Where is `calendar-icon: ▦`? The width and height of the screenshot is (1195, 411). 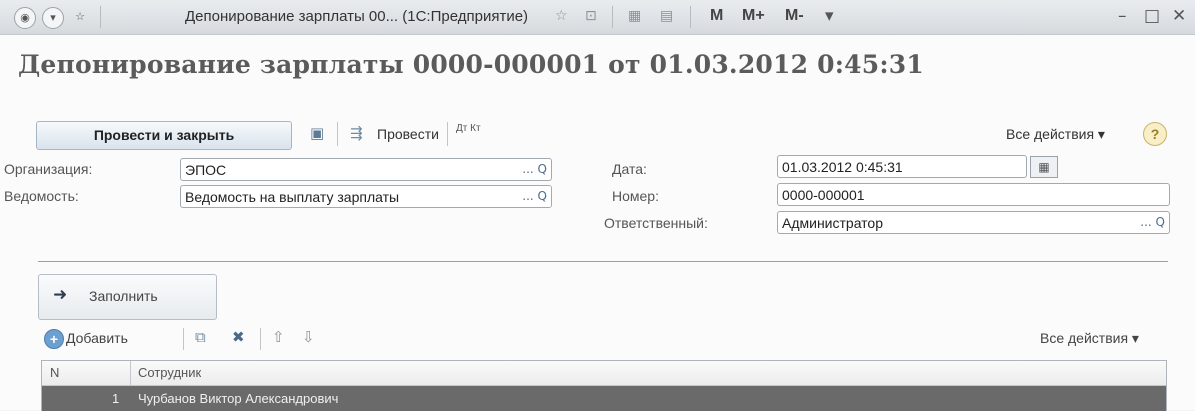
calendar-icon: ▦ is located at coordinates (1044, 167).